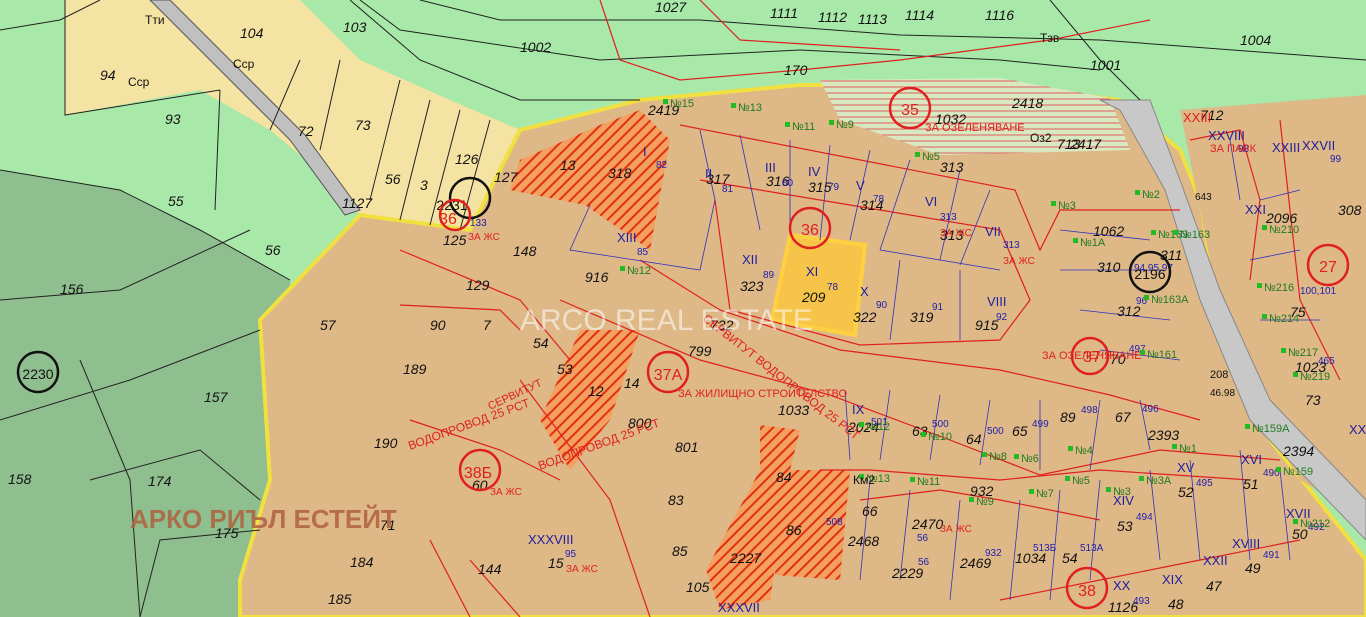 This screenshot has height=617, width=1366. I want to click on regulated-plot-number: XXIV, so click(1357, 429).